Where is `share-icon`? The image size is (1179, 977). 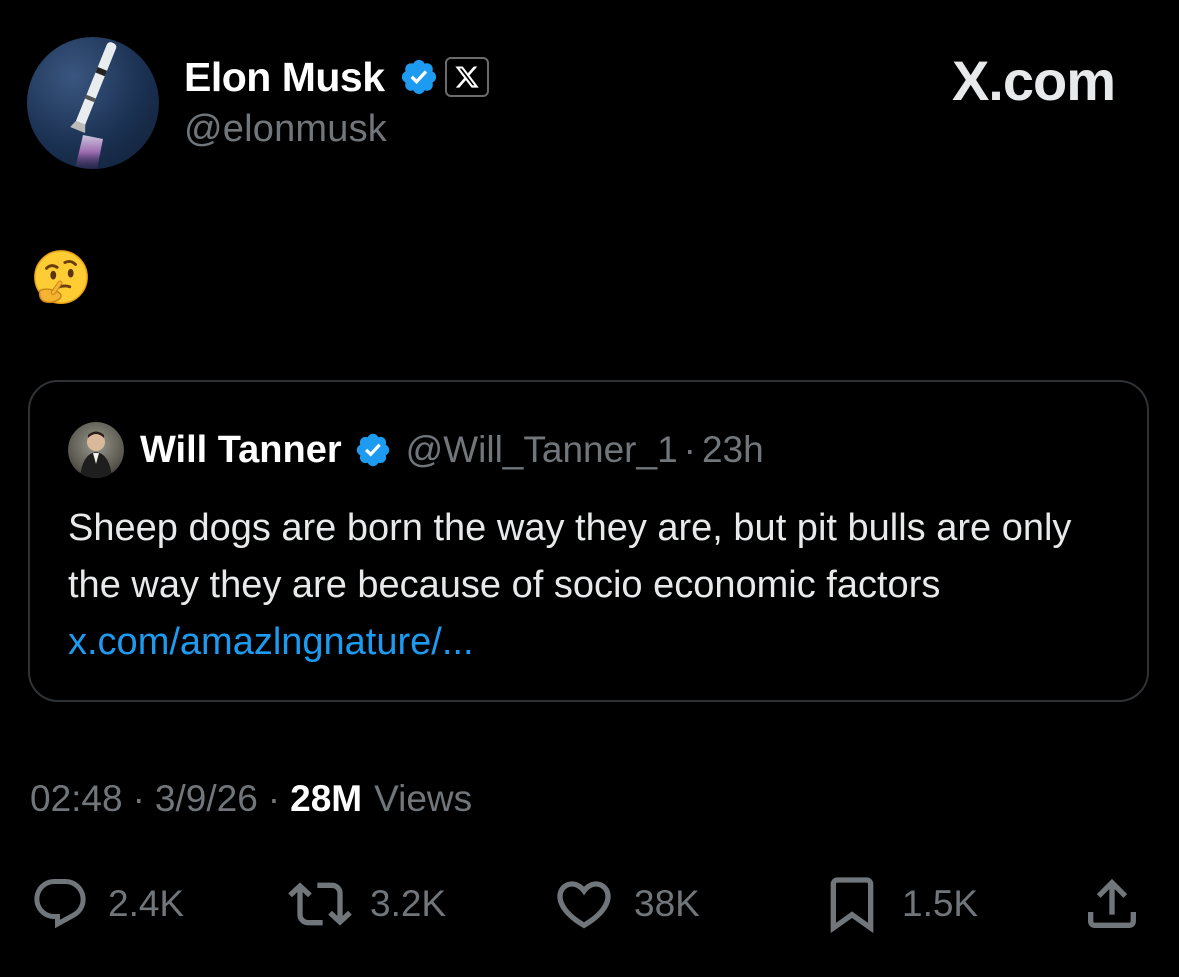
share-icon is located at coordinates (1112, 903).